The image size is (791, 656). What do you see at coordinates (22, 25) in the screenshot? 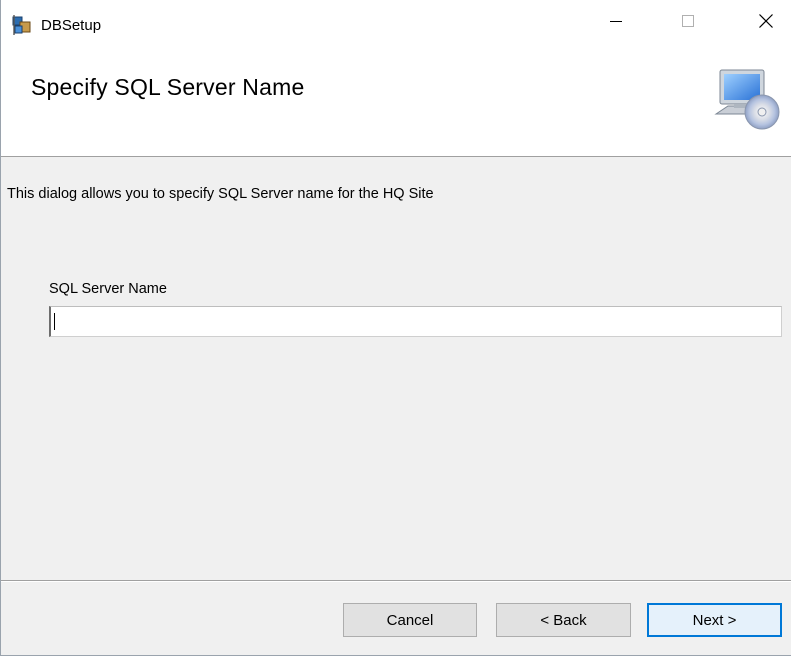
I see `installer-app-icon` at bounding box center [22, 25].